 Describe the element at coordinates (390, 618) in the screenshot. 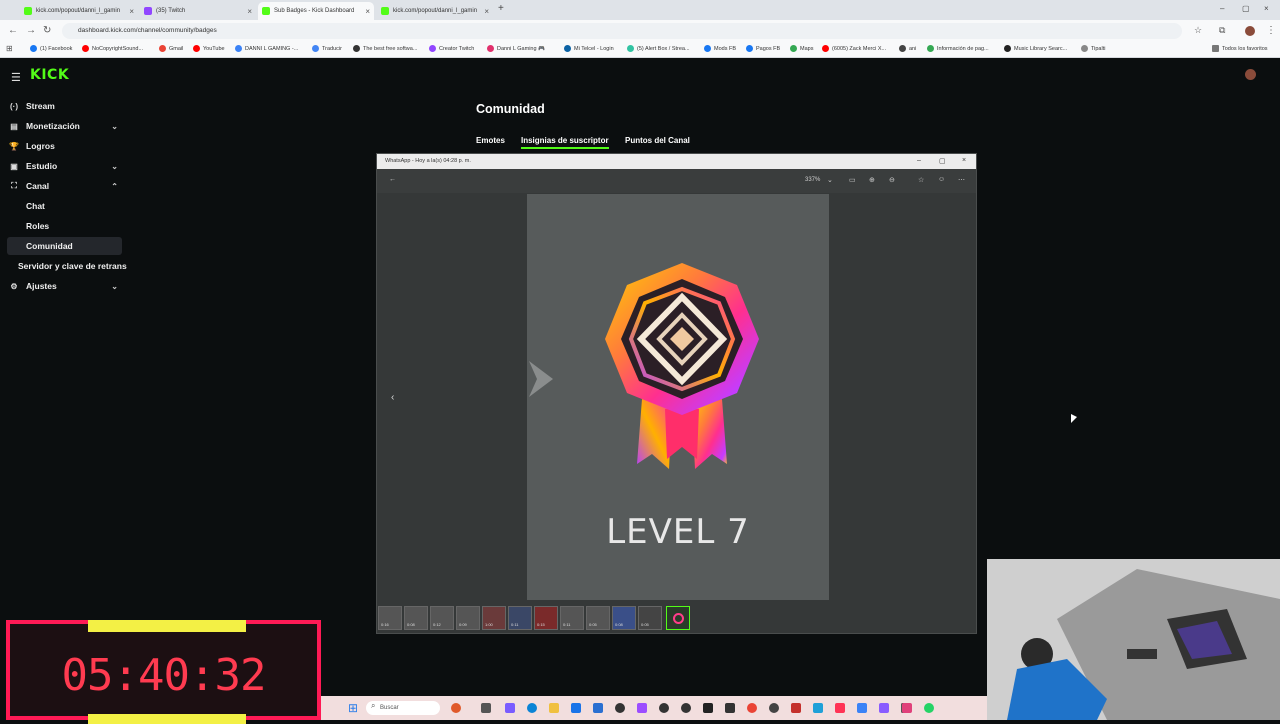

I see `thumbnail: 0:16` at that location.